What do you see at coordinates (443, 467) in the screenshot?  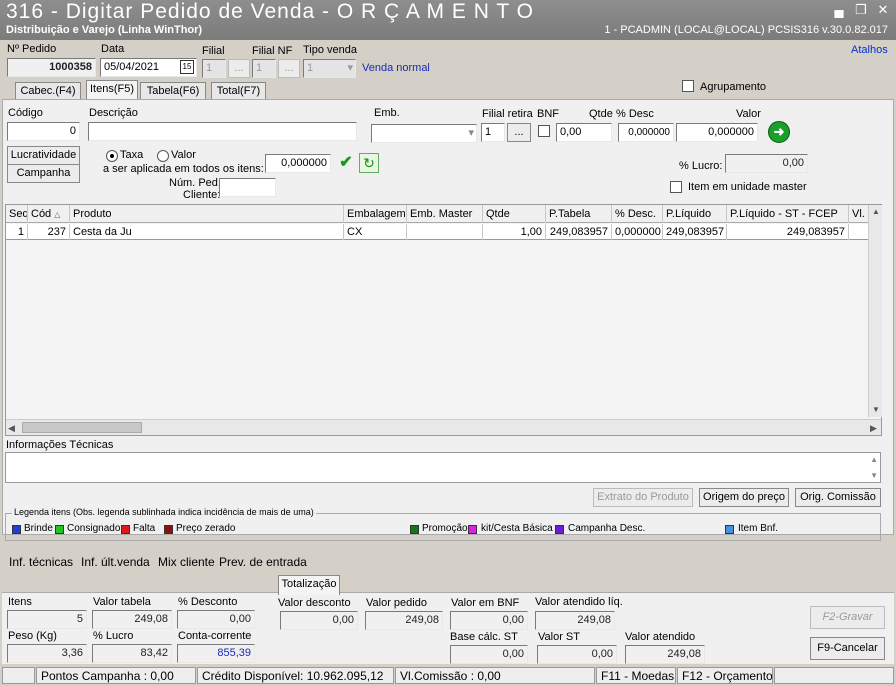 I see `info-tecnicas-textarea: ▲ ▼` at bounding box center [443, 467].